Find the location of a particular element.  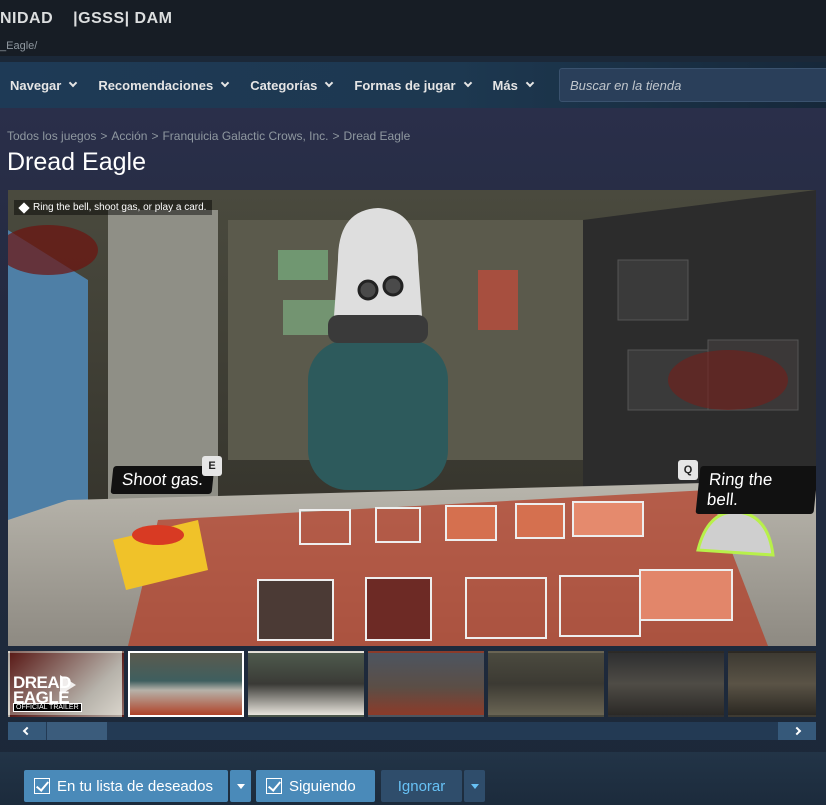

breadcrumb-action: Acción is located at coordinates (129, 136).